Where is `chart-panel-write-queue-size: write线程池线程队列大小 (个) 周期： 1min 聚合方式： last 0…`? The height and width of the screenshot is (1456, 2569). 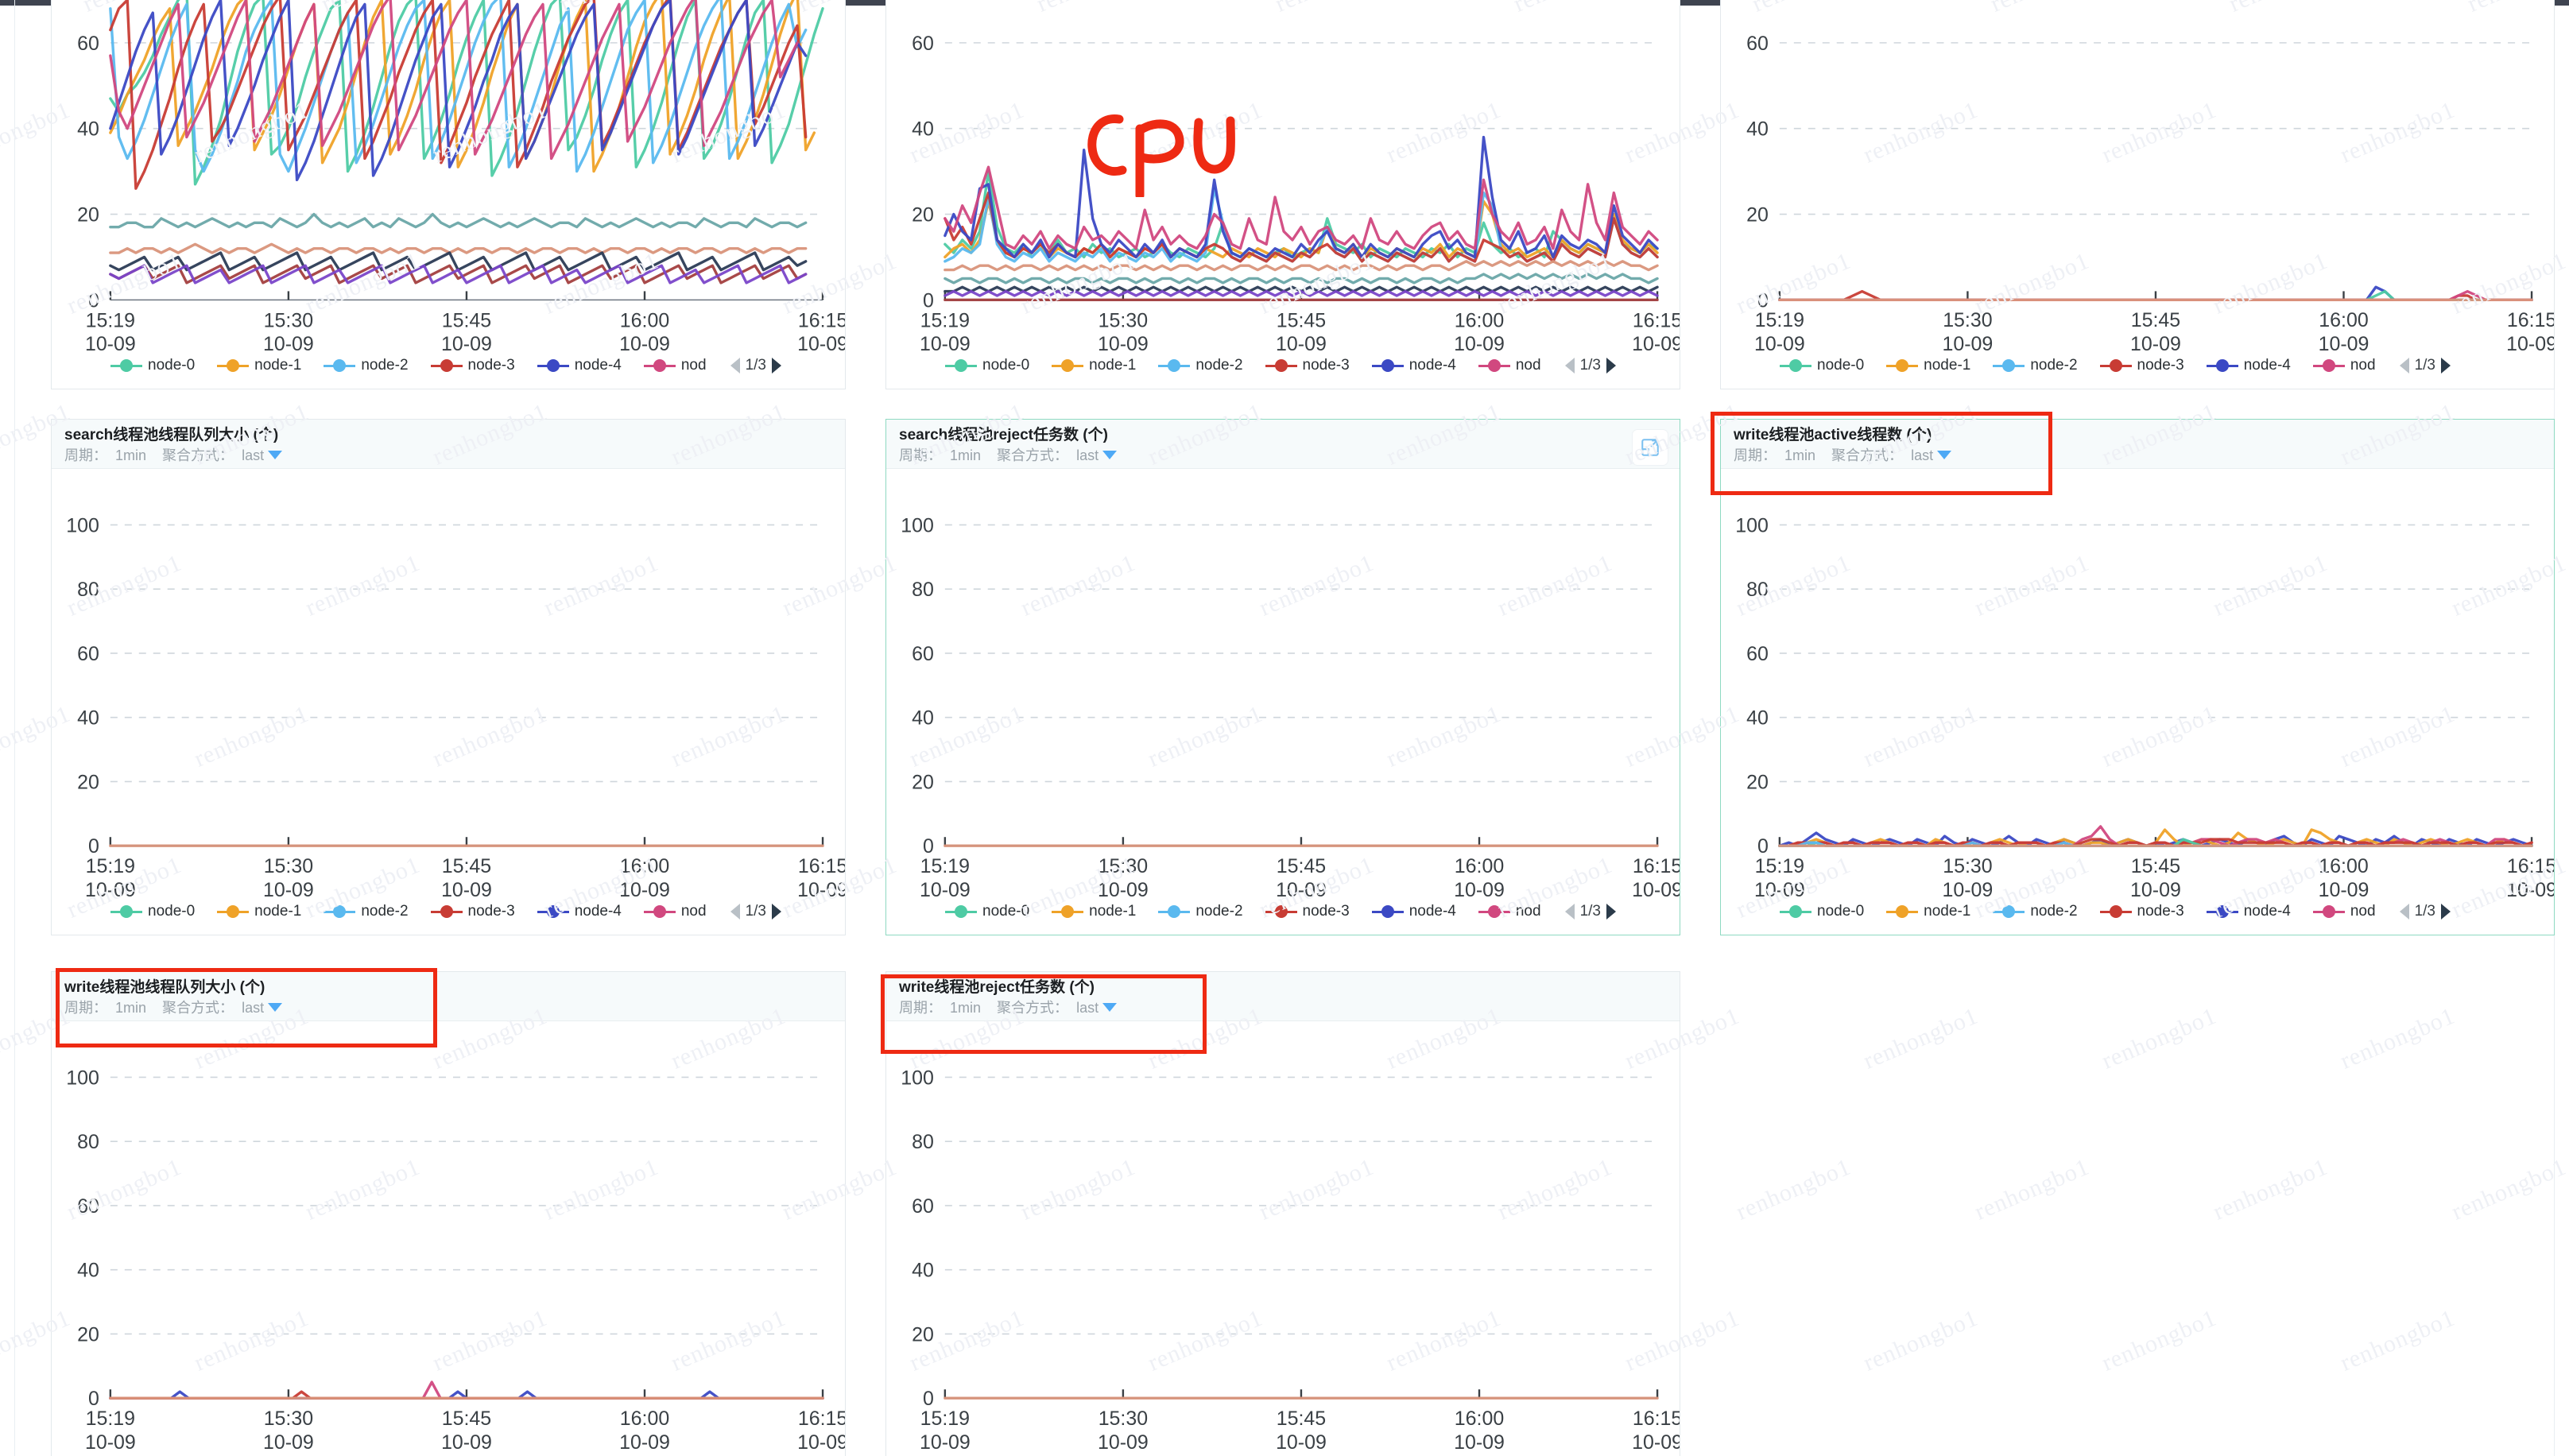
chart-panel-write-queue-size: write线程池线程队列大小 (个) 周期： 1min 聚合方式： last 0… is located at coordinates (448, 1213).